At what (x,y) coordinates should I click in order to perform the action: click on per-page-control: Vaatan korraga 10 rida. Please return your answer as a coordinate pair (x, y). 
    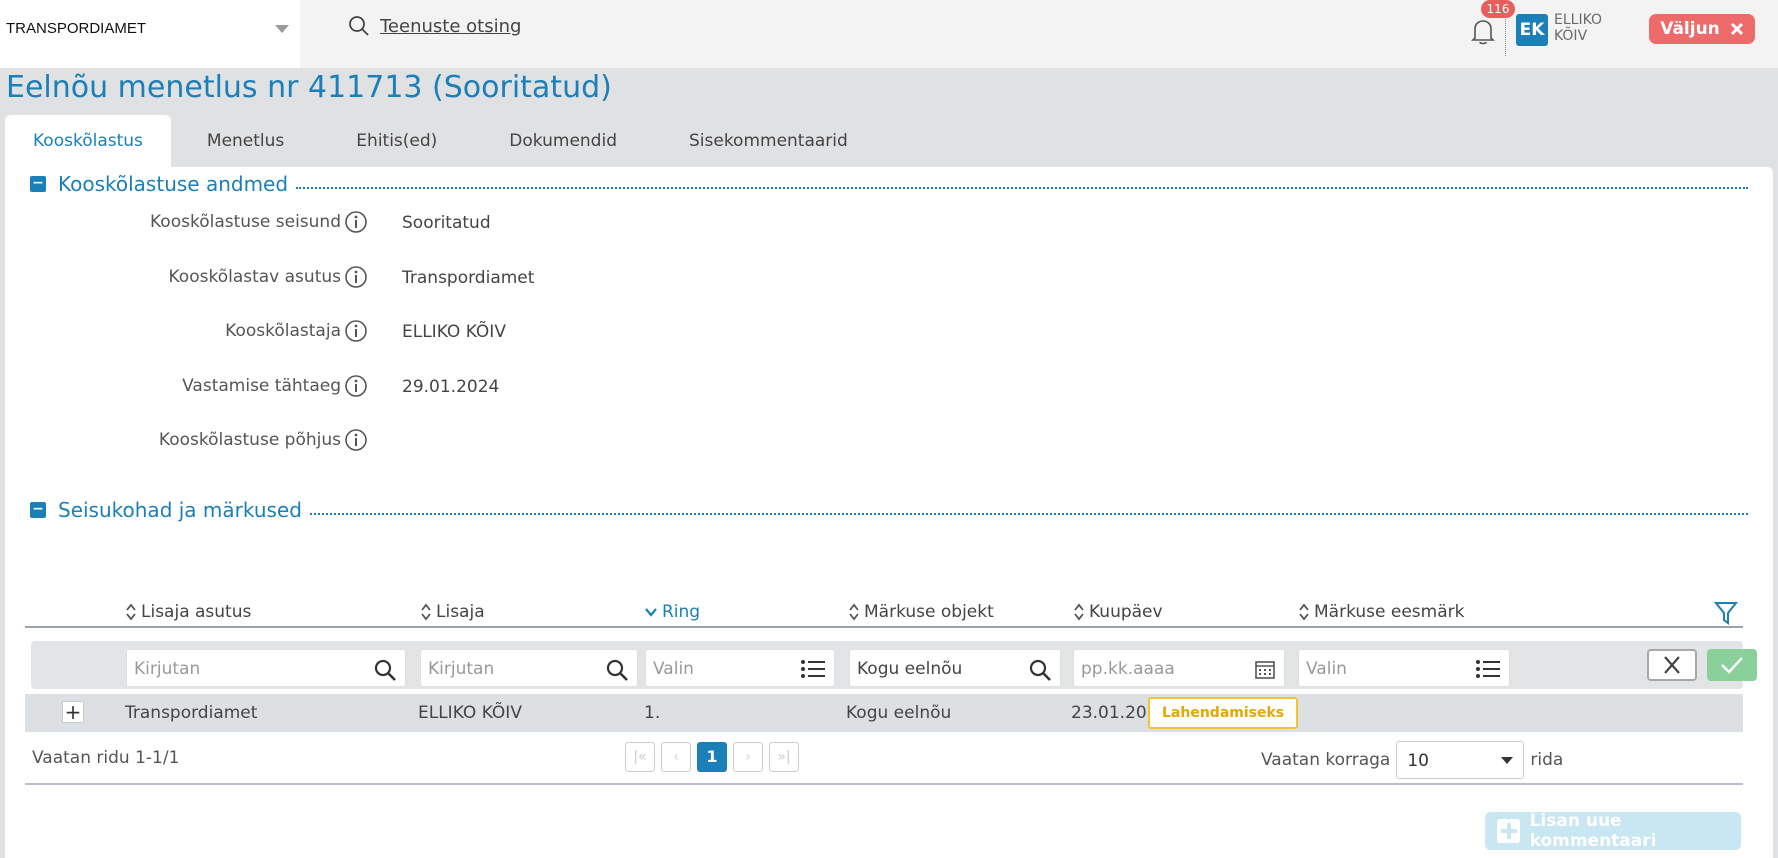
    Looking at the image, I should click on (1412, 760).